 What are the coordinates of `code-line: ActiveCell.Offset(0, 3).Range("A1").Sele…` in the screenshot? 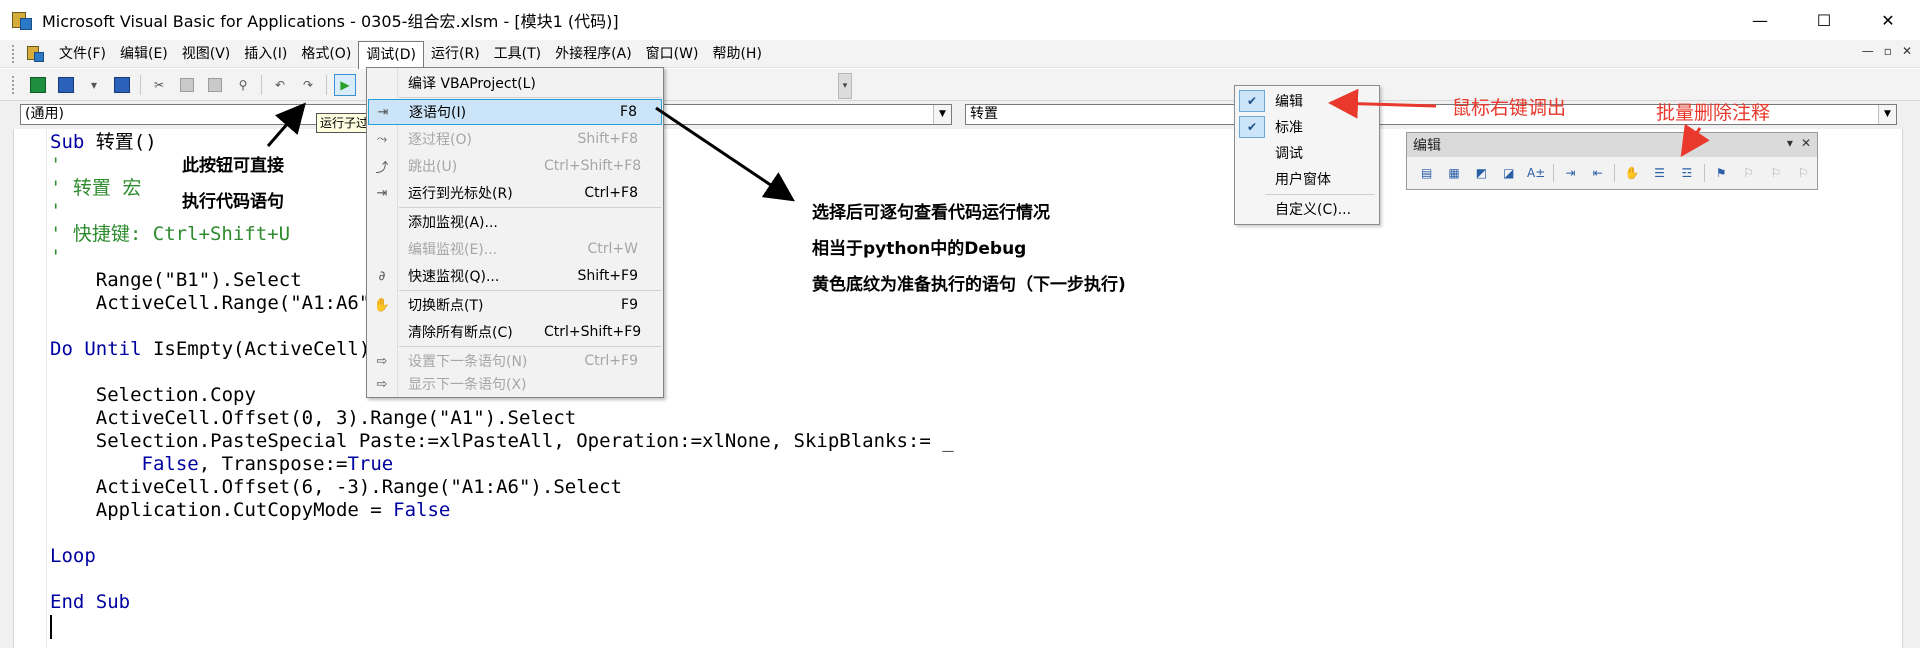 It's located at (313, 418).